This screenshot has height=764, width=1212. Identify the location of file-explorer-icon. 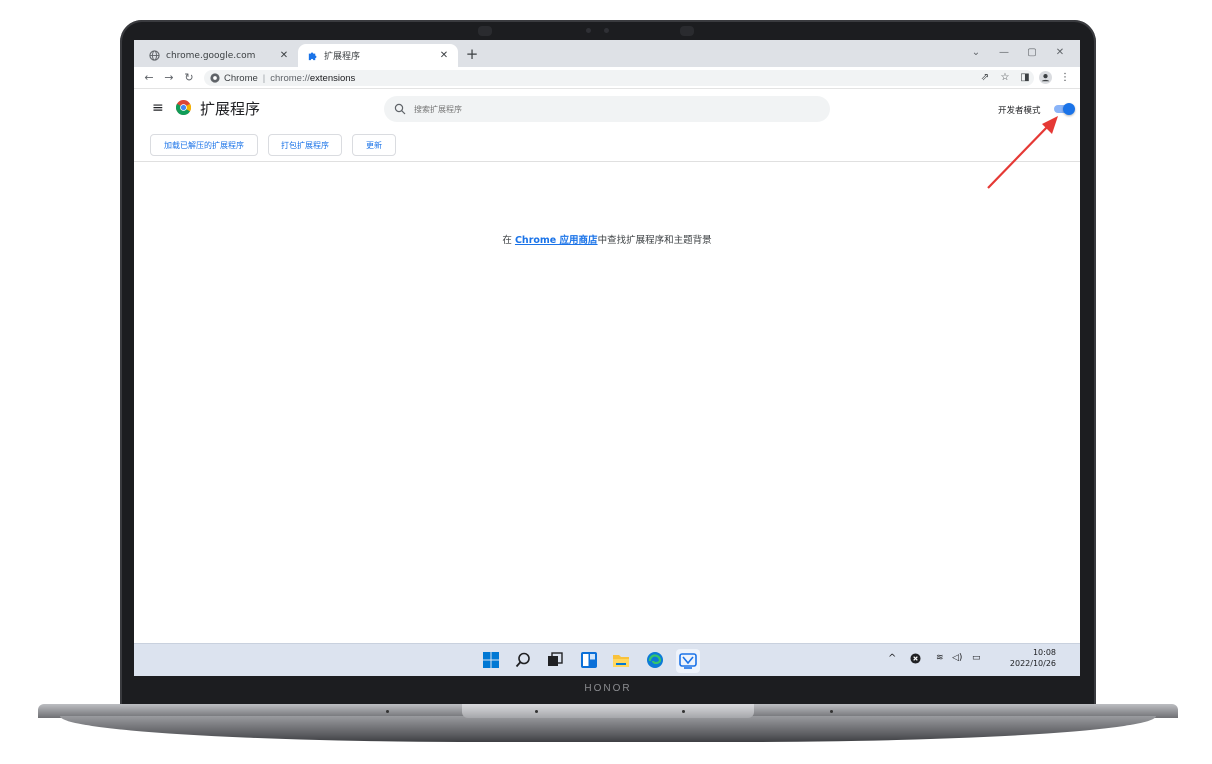
(621, 660).